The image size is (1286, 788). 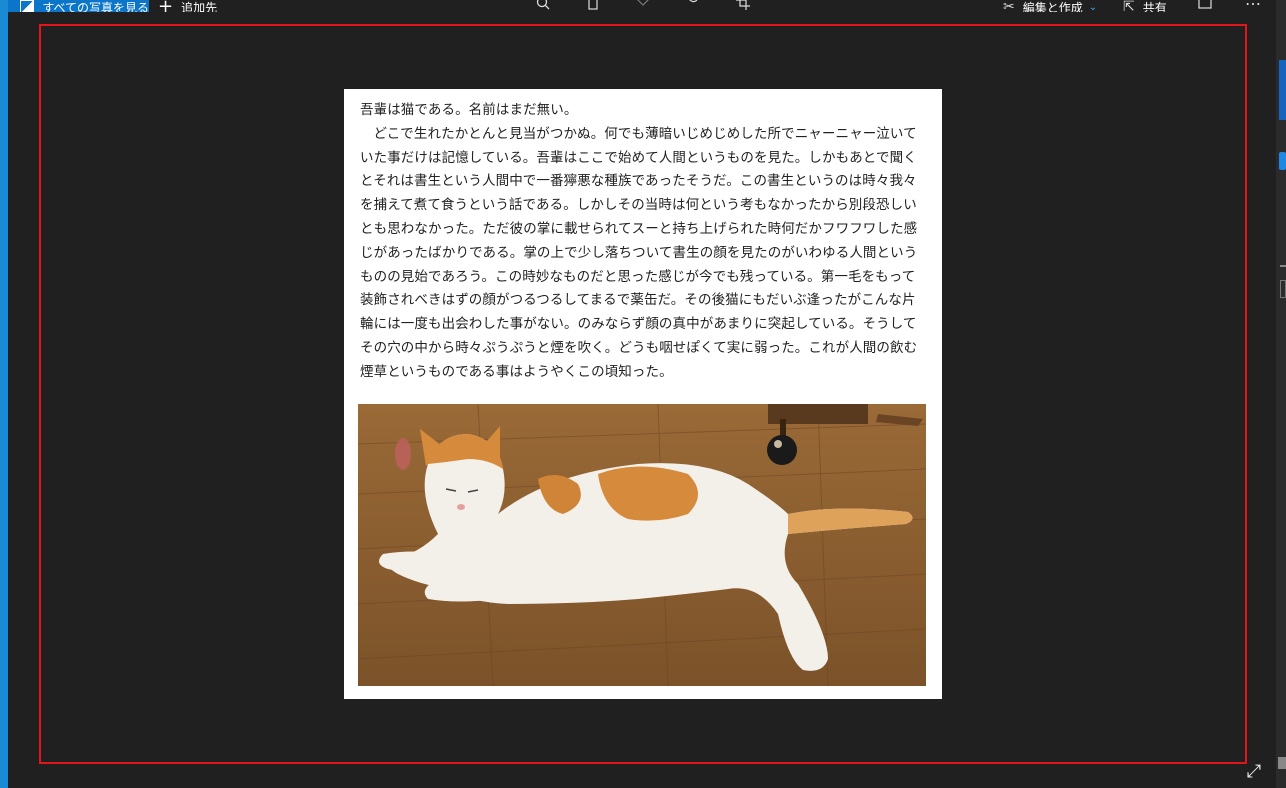 What do you see at coordinates (469, 110) in the screenshot?
I see `document-title-line: 吾輩は猫である。名前はまだ無い。` at bounding box center [469, 110].